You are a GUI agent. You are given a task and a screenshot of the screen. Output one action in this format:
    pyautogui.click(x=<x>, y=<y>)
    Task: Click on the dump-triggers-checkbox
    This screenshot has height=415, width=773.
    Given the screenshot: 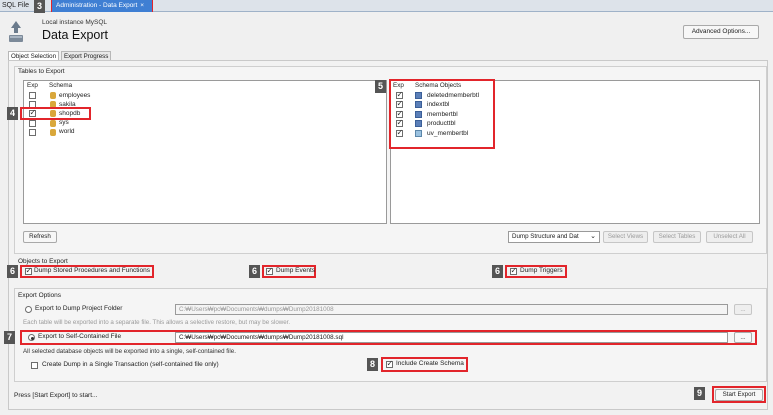 What is the action you would take?
    pyautogui.click(x=513, y=270)
    